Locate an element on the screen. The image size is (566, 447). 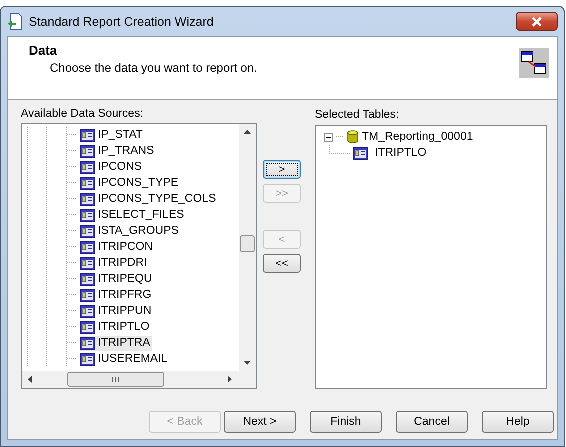
close-button is located at coordinates (537, 21).